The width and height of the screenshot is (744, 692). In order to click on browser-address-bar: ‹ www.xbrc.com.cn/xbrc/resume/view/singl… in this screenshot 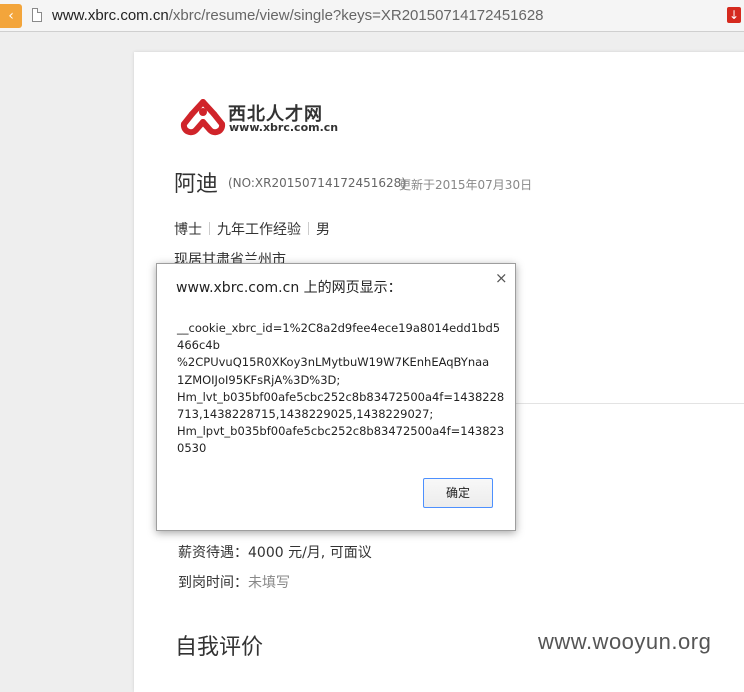, I will do `click(372, 16)`.